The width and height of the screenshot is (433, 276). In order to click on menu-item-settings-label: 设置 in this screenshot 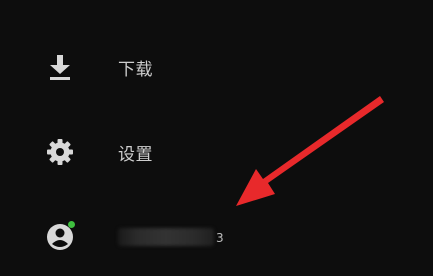, I will do `click(135, 154)`.